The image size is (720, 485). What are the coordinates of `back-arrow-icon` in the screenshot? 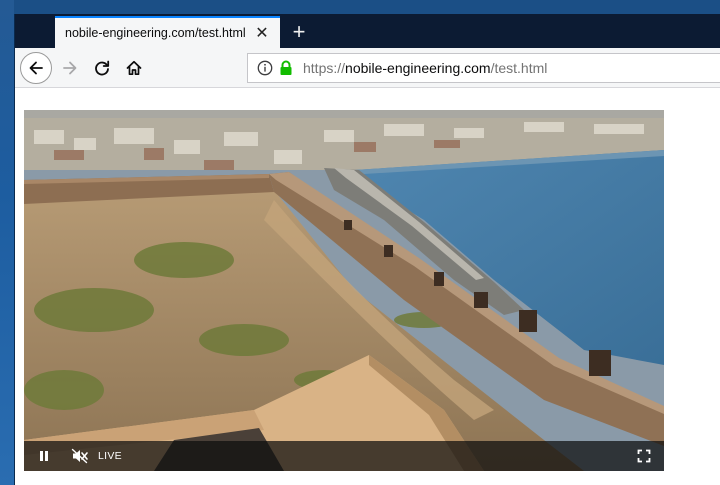 It's located at (36, 68).